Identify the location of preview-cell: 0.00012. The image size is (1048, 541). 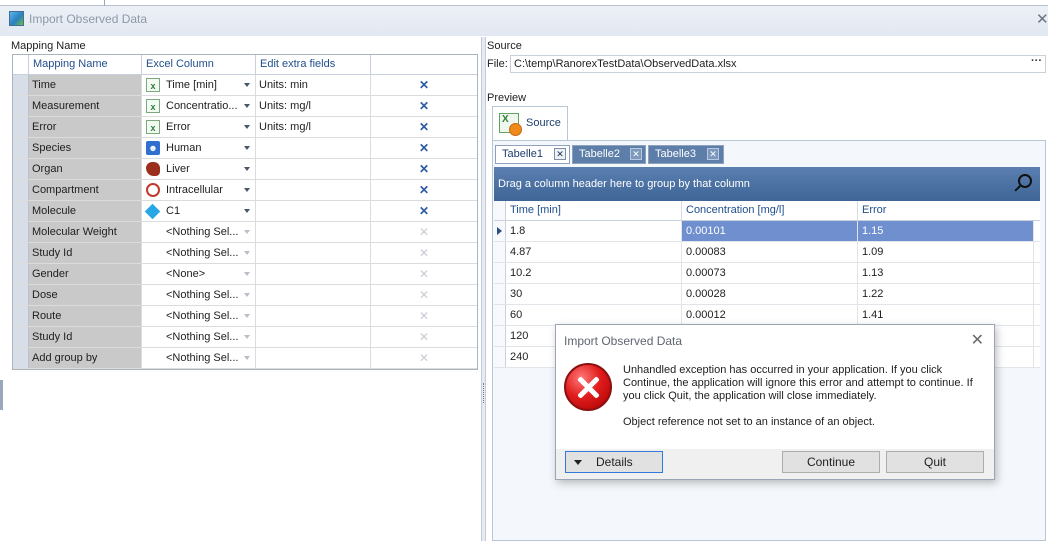
(770, 315).